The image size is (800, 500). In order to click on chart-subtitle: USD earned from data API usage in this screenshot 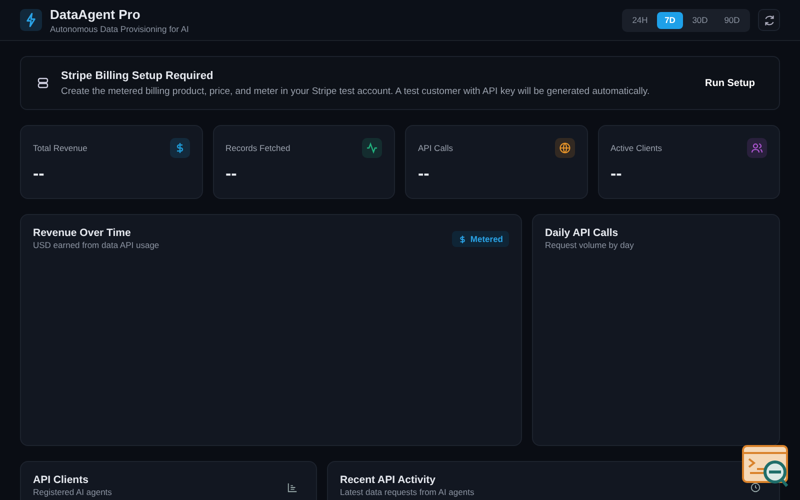, I will do `click(96, 245)`.